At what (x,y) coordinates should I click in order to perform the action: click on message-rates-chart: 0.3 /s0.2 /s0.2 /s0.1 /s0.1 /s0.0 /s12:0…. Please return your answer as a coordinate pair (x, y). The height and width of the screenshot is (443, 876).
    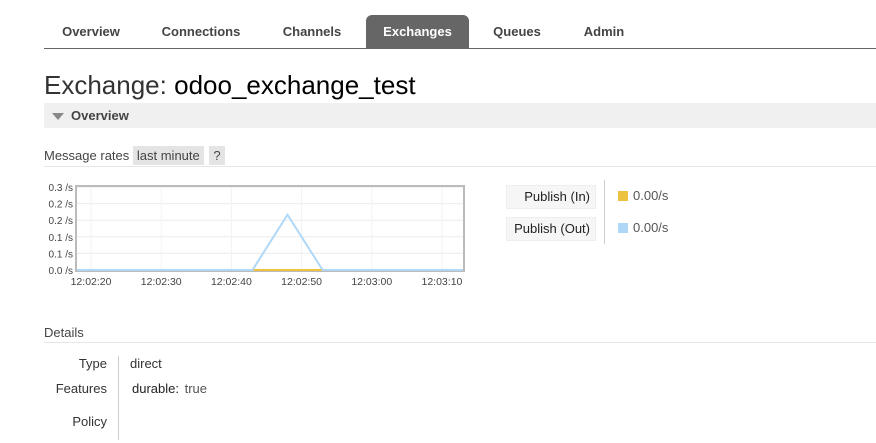
    Looking at the image, I should click on (257, 235).